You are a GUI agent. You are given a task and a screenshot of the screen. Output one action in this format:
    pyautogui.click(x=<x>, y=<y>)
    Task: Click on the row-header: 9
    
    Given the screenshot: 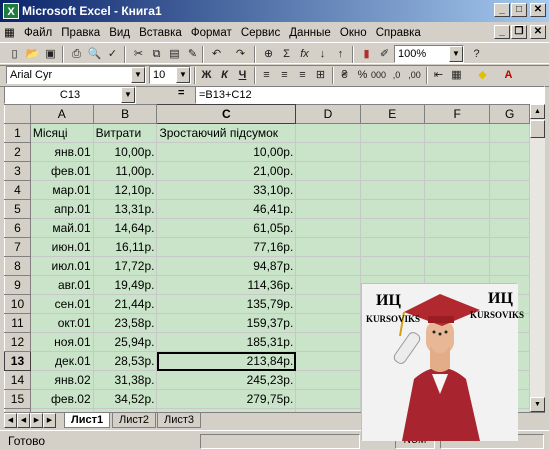 What is the action you would take?
    pyautogui.click(x=17, y=285)
    